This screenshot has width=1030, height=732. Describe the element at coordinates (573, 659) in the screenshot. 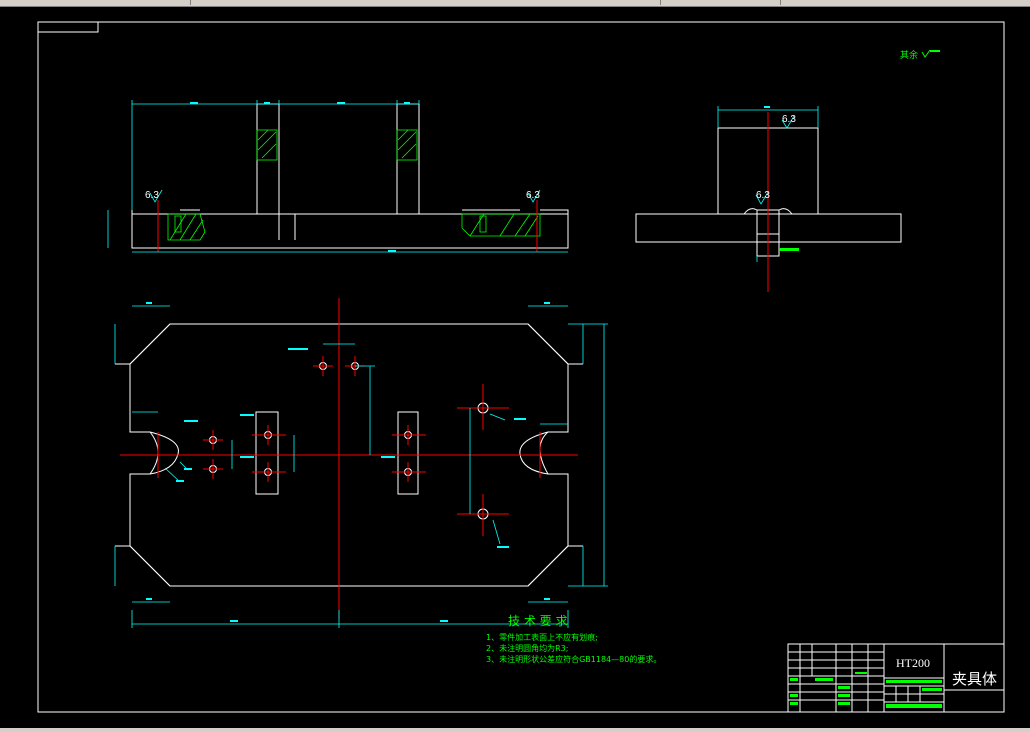

I see `tech-requirement-item: 3、未注明形状公差应符合GB1184—80的要求。` at that location.